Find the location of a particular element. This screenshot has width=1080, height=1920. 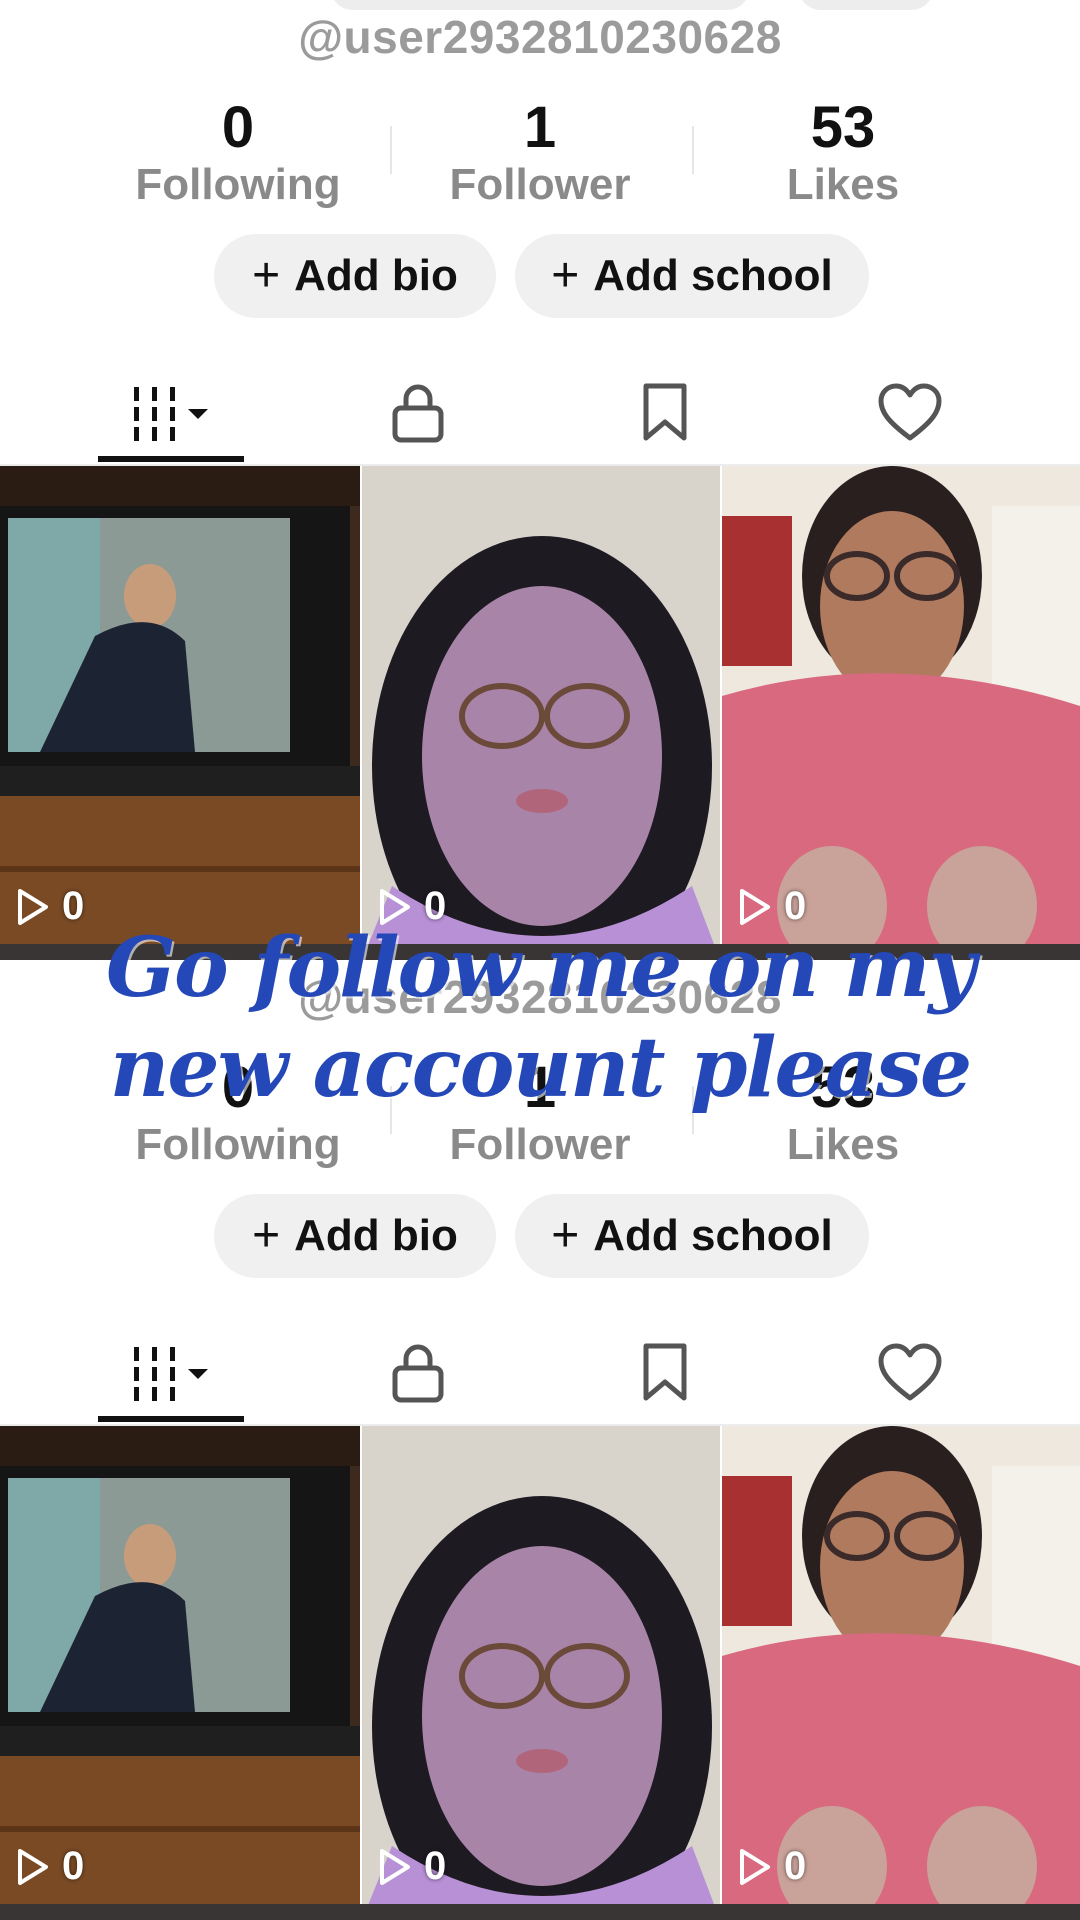

stat-following-value: 0 is located at coordinates (238, 127).